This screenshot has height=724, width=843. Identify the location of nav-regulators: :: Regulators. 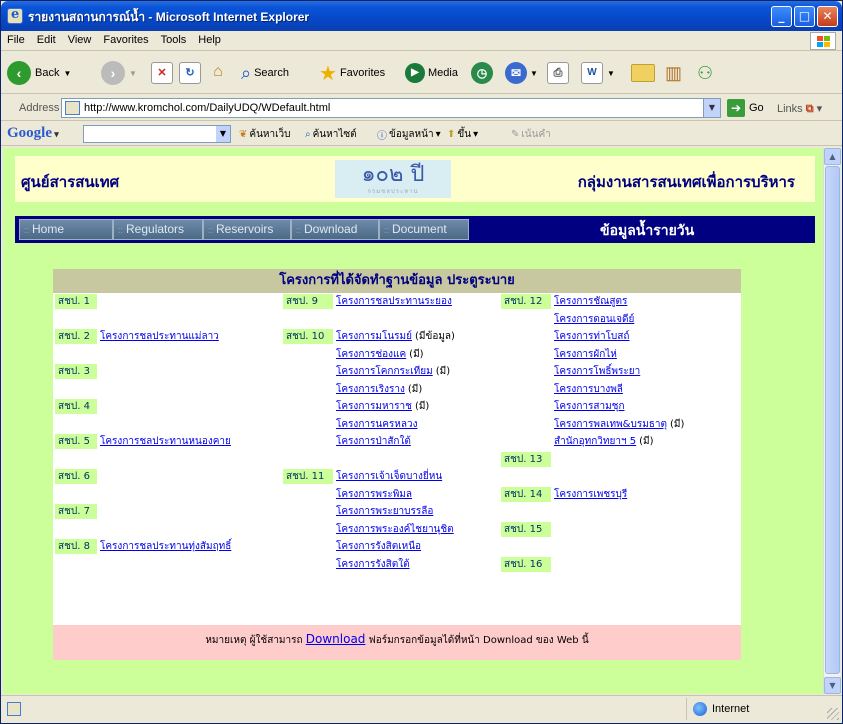
(158, 229).